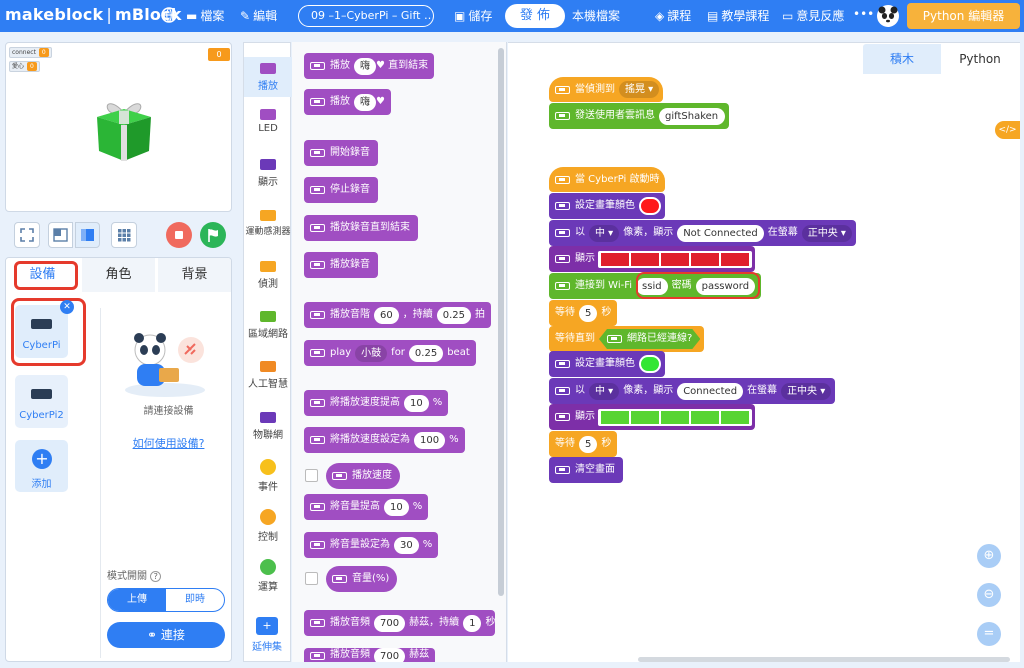 This screenshot has height=668, width=1024. Describe the element at coordinates (311, 475) in the screenshot. I see `monitor-checkbox-speed` at that location.